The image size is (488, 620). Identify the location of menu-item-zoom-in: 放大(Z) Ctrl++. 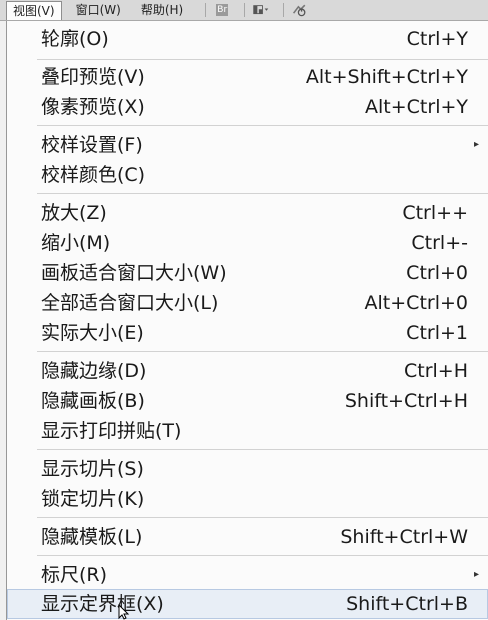
(247, 213).